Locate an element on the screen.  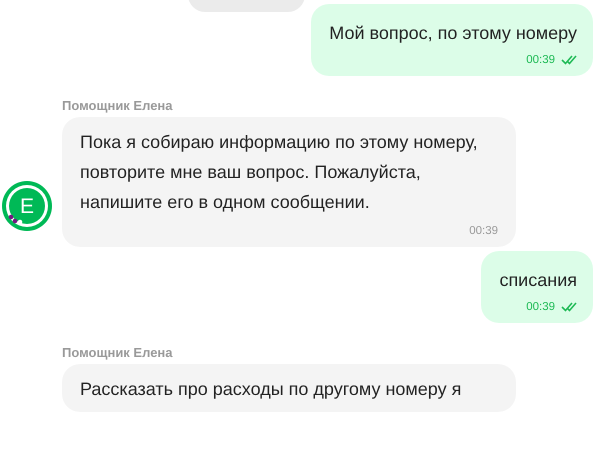
message-text: Пока я собираю информацию по этому номеру, повторите мне ваш вопрос. Пожалуйста, напишите его в одном сообщении. is located at coordinates (279, 172).